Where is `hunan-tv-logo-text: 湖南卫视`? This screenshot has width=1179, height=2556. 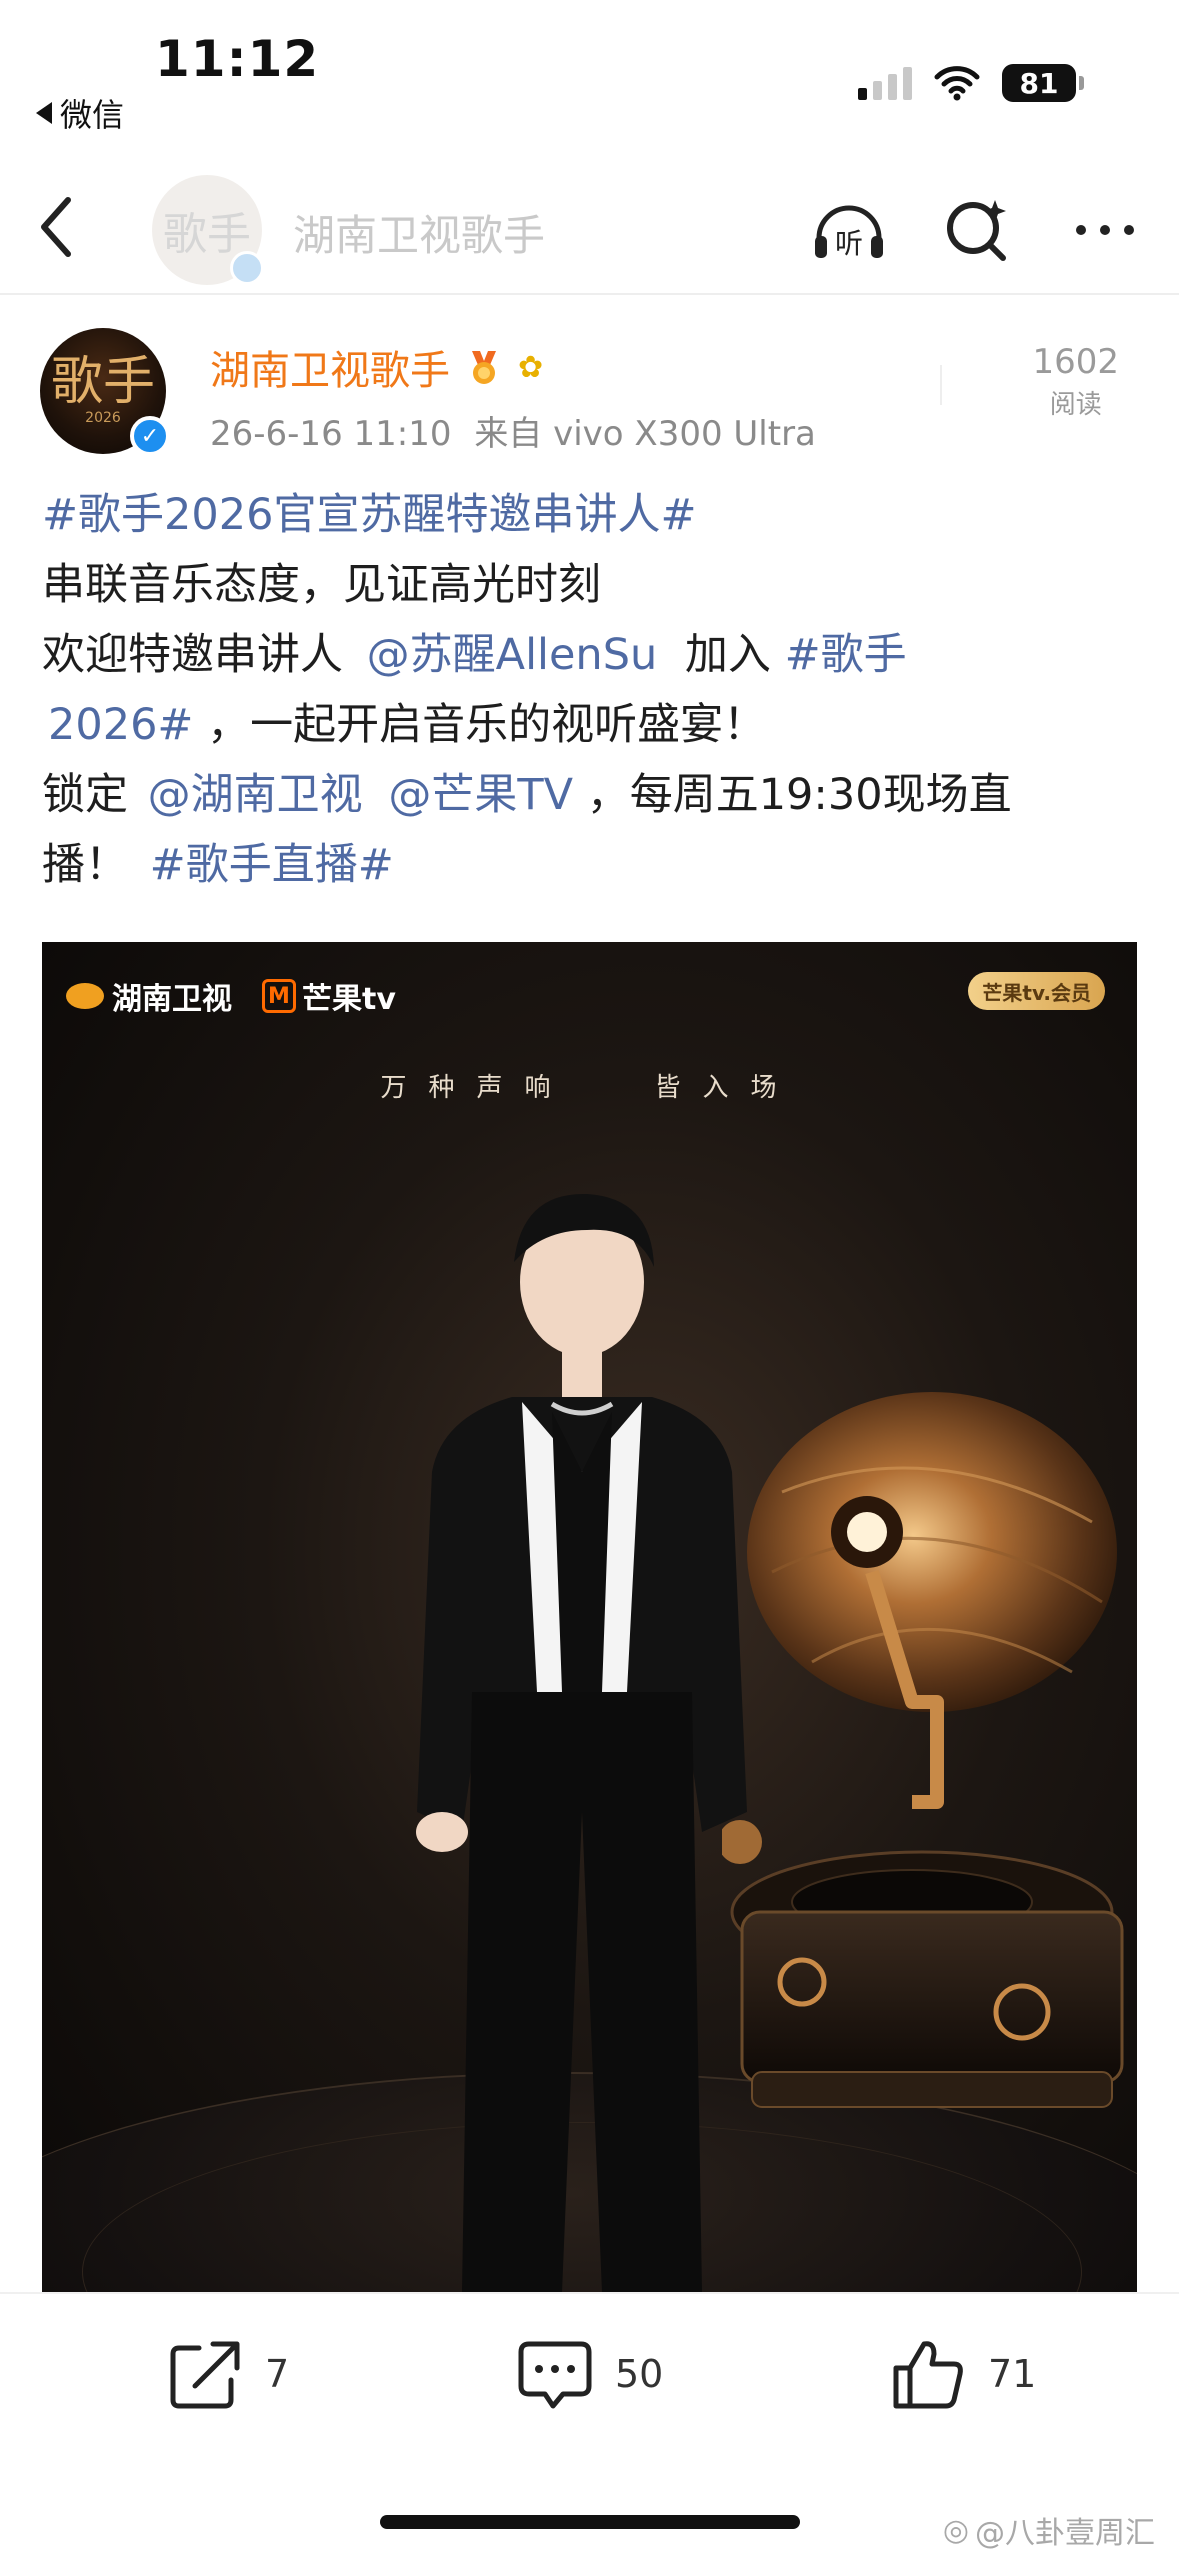
hunan-tv-logo-text: 湖南卫视 is located at coordinates (172, 999).